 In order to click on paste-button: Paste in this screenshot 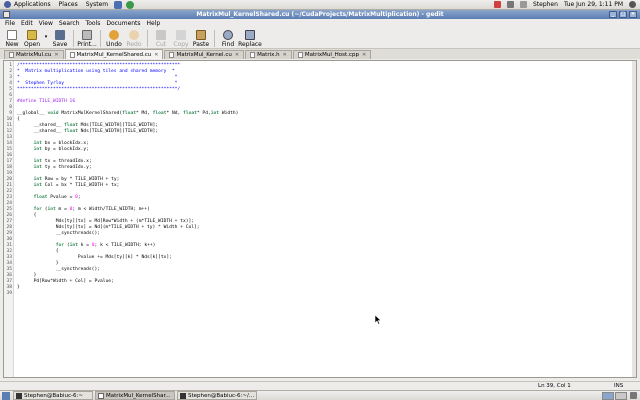, I will do `click(201, 38)`.